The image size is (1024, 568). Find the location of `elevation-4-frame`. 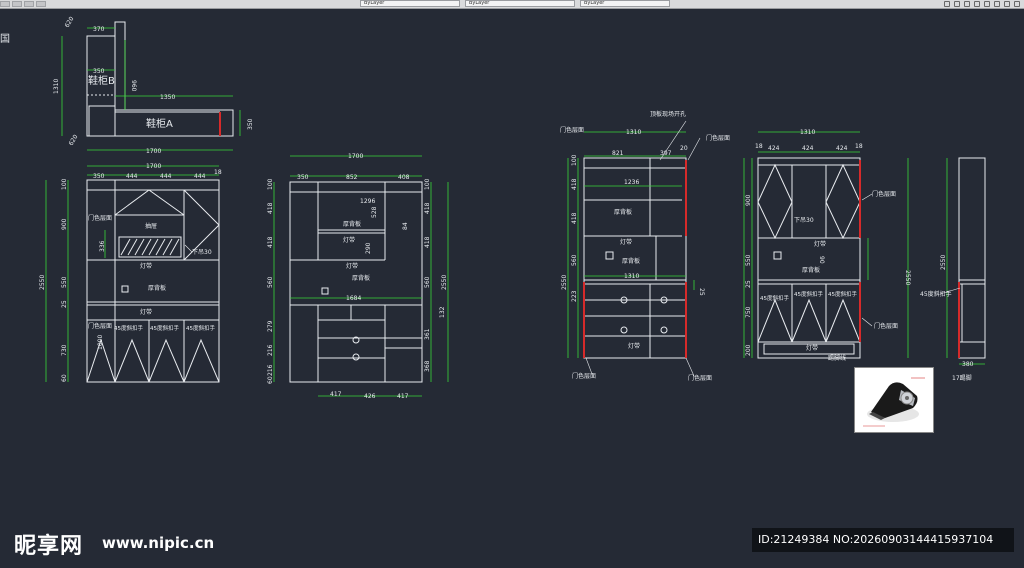

elevation-4-frame is located at coordinates (809, 258).